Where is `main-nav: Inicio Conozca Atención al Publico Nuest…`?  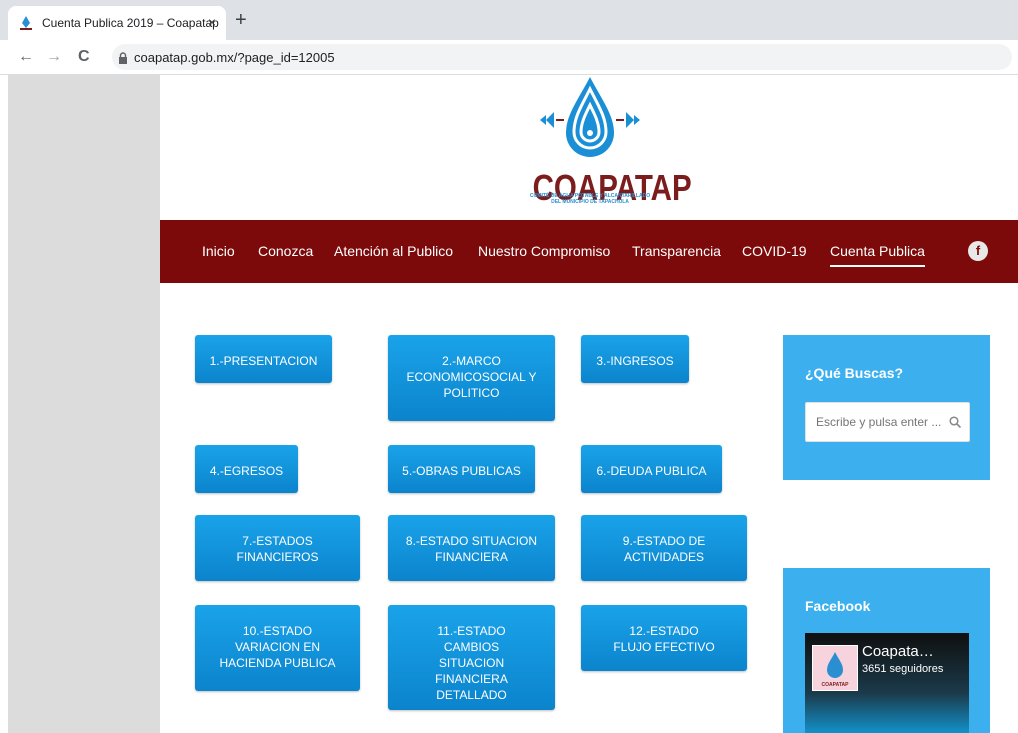
main-nav: Inicio Conozca Atención al Publico Nuest… is located at coordinates (589, 251).